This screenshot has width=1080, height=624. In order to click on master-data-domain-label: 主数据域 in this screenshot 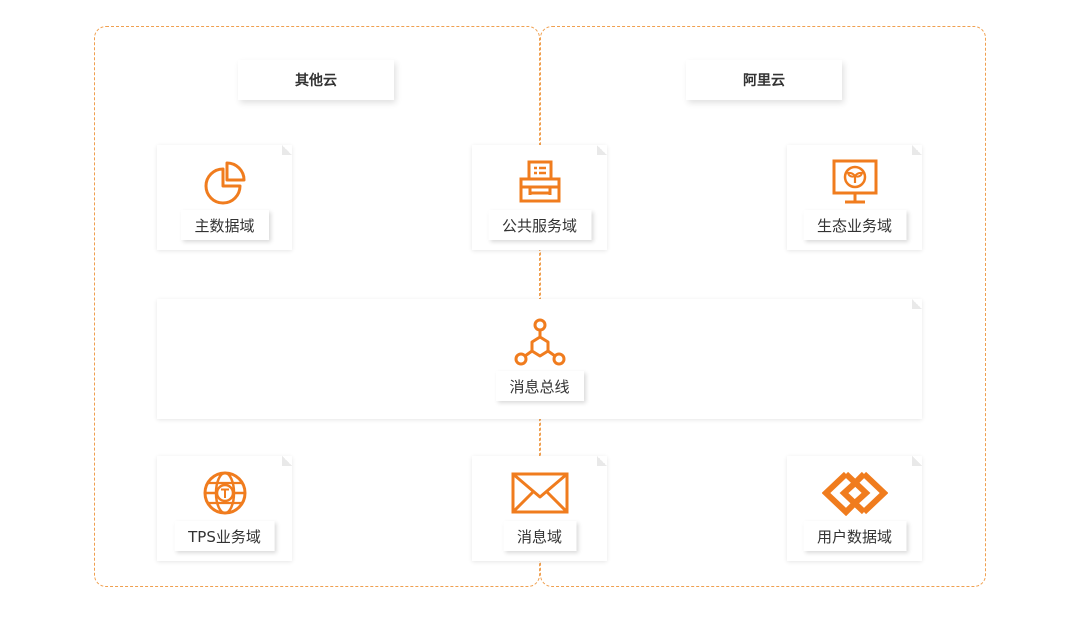, I will do `click(224, 225)`.